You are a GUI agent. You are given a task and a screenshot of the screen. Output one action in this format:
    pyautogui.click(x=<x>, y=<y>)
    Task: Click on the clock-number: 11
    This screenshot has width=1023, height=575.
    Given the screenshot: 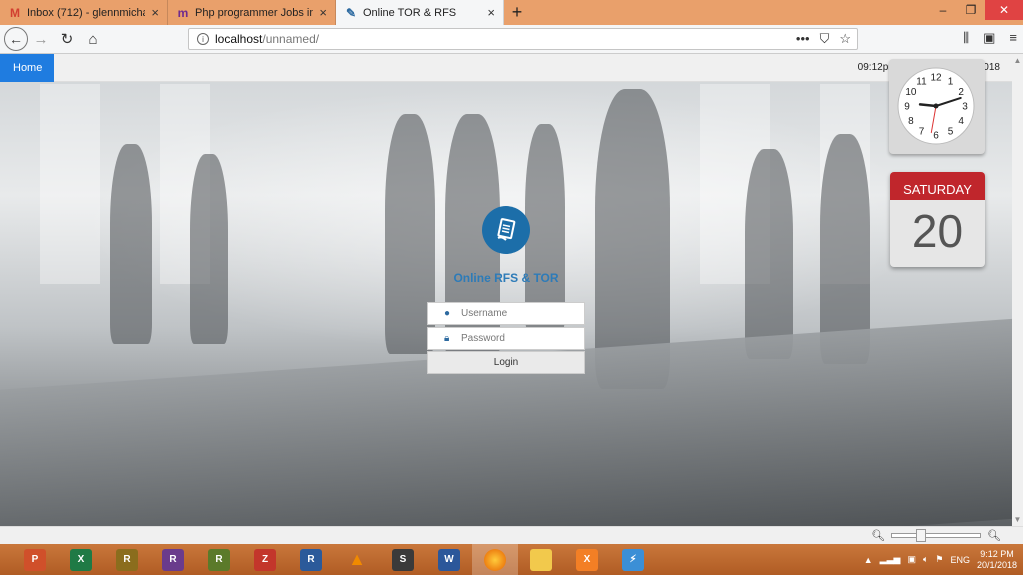 What is the action you would take?
    pyautogui.click(x=921, y=81)
    